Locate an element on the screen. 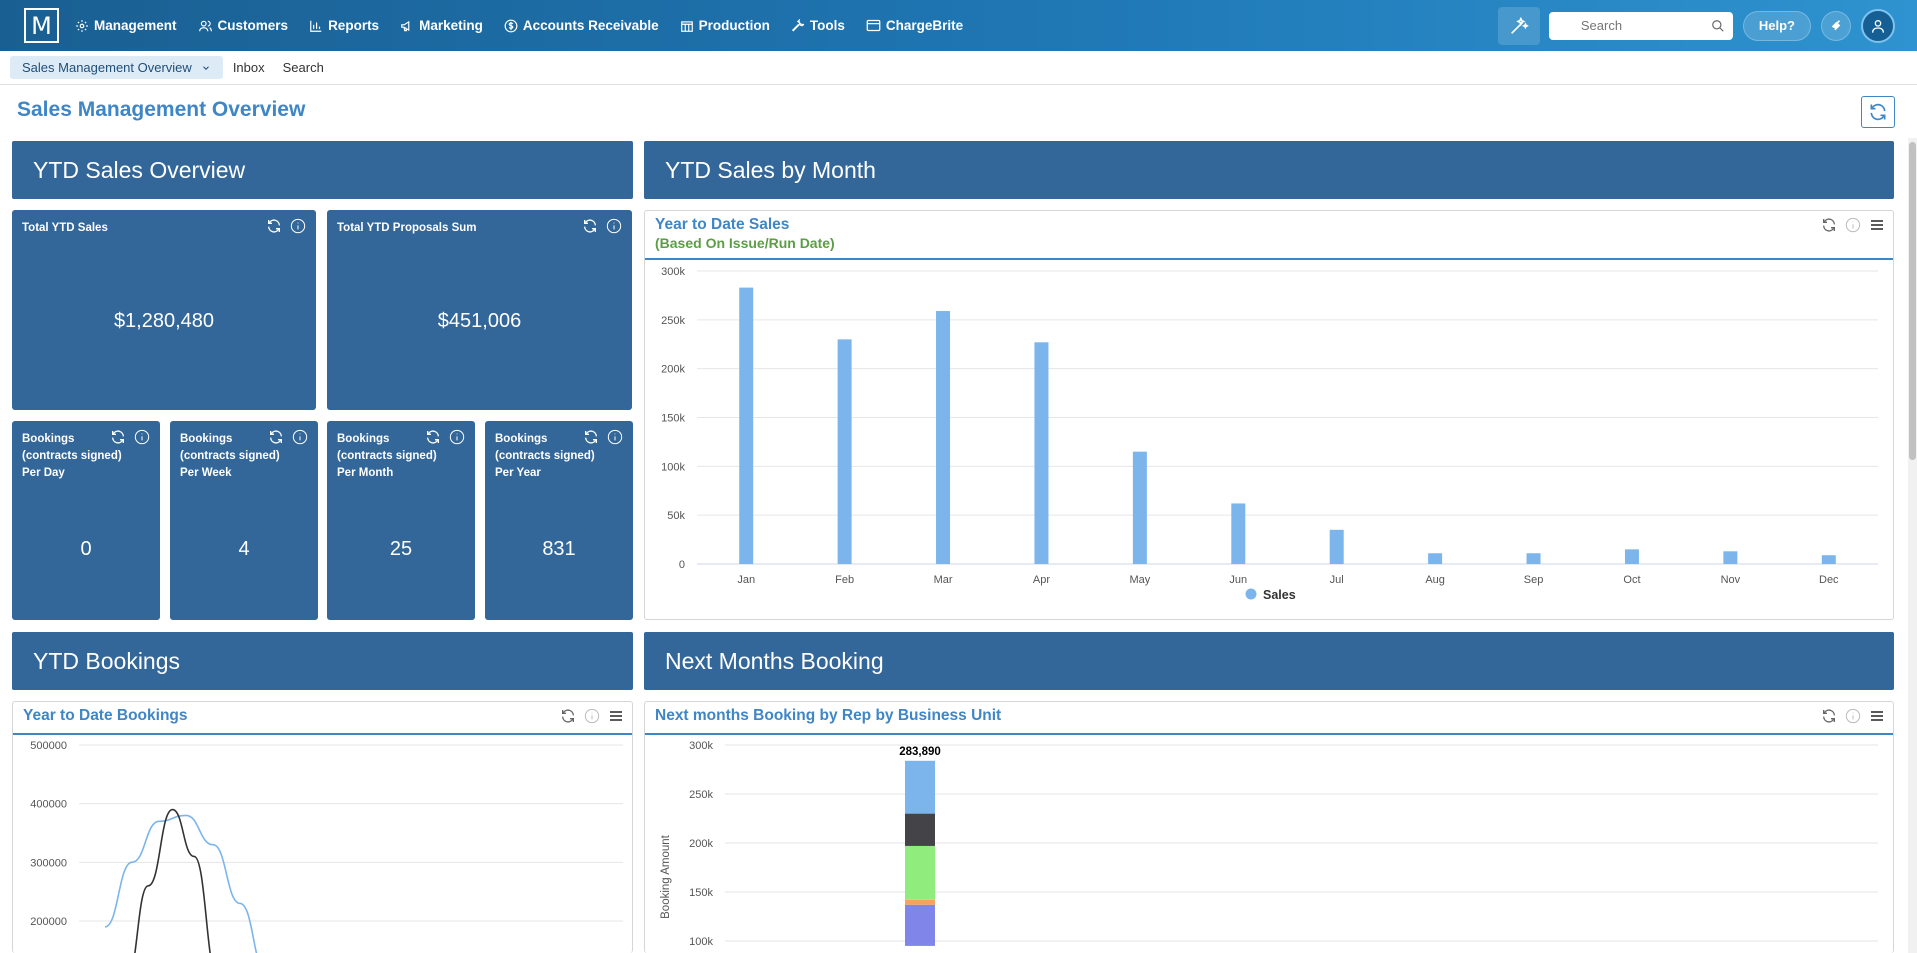 The height and width of the screenshot is (953, 1917). nav-production: Production is located at coordinates (725, 25).